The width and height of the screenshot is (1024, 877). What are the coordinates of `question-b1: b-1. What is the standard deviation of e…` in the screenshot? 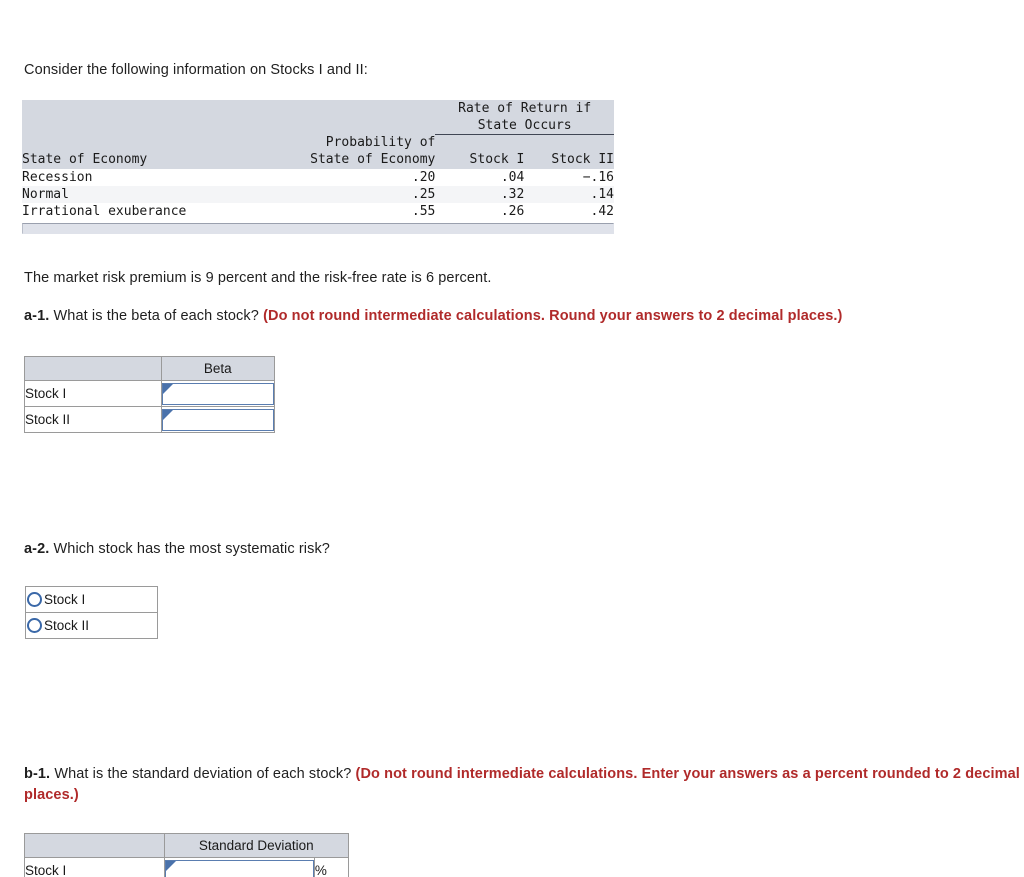 It's located at (523, 785).